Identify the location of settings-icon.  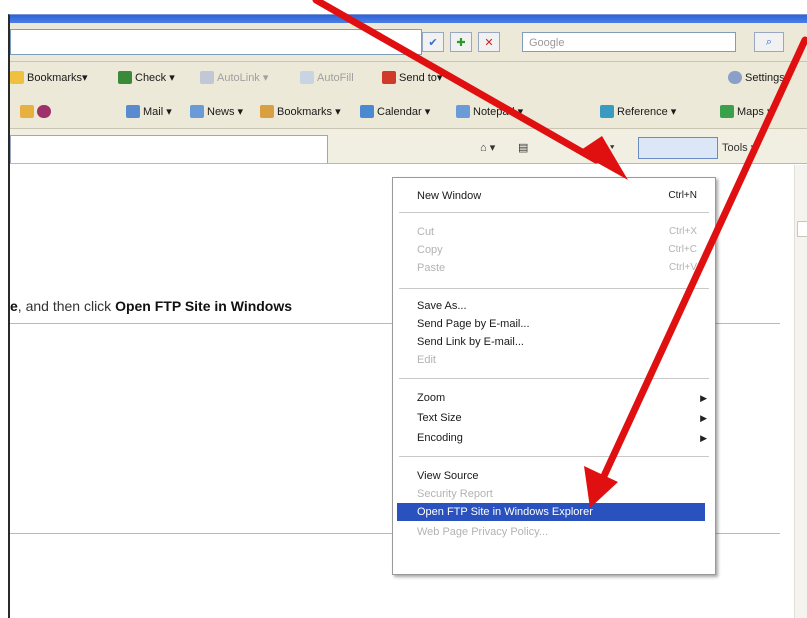
(735, 77).